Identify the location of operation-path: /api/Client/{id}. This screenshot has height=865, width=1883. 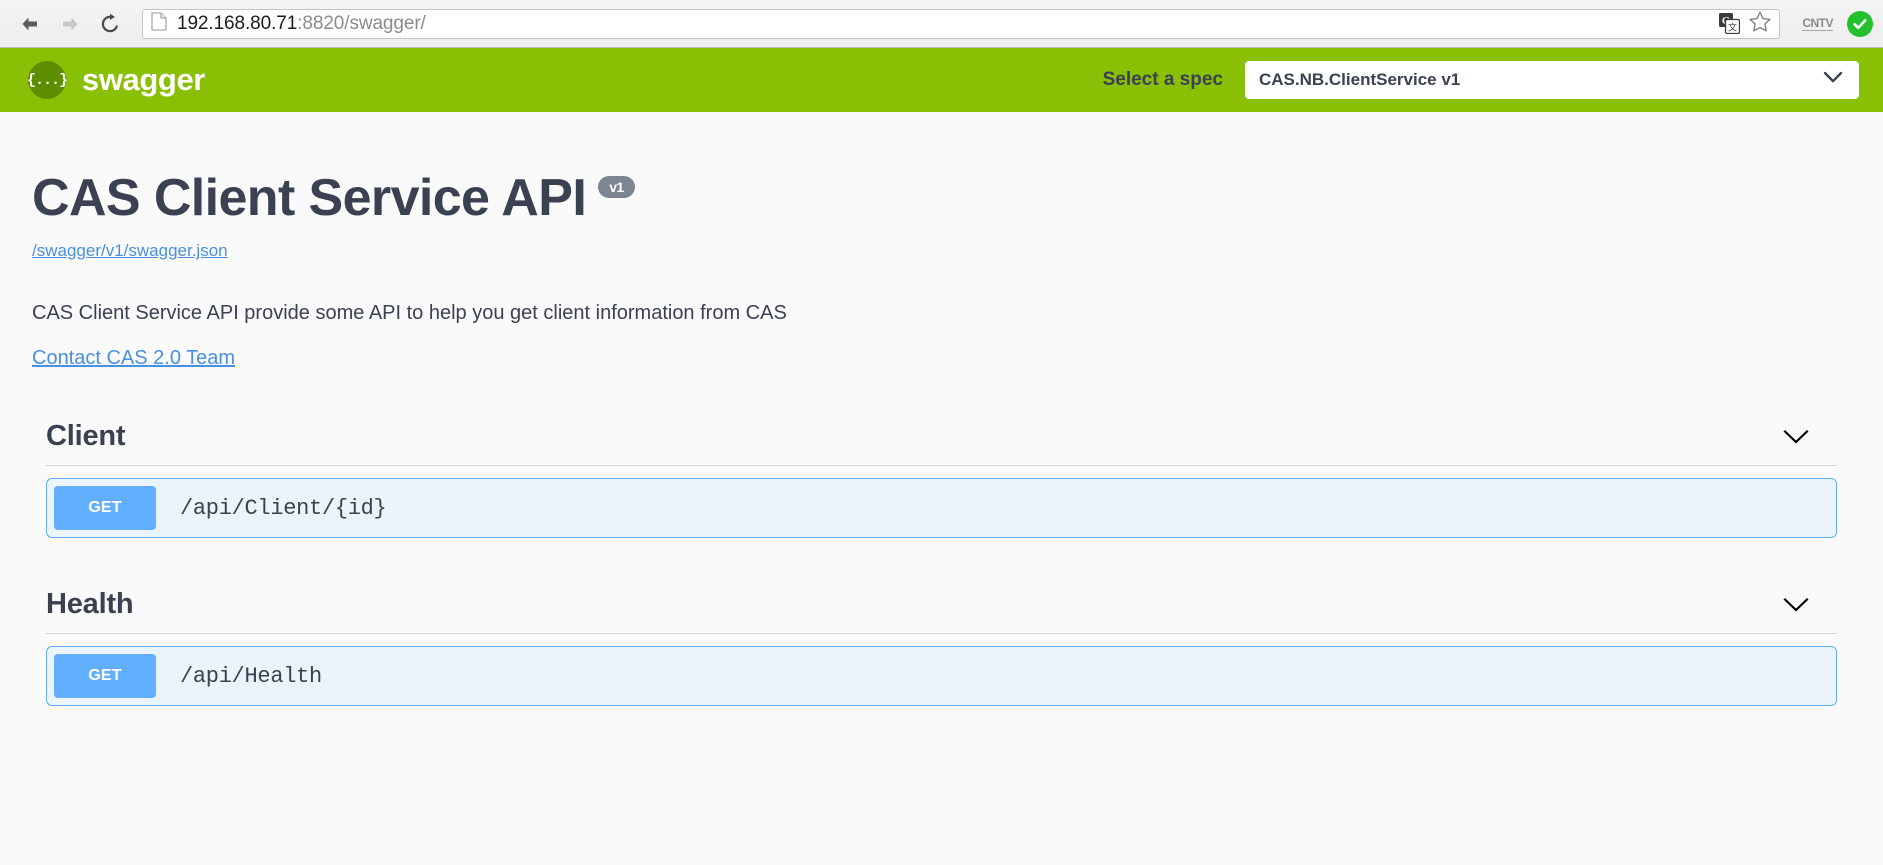
(283, 508).